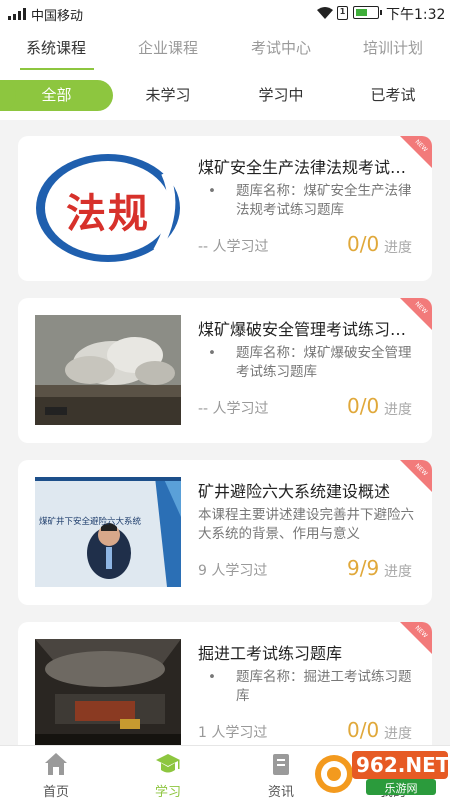 The width and height of the screenshot is (450, 800). I want to click on tab-system-courses: 系统课程, so click(56, 47).